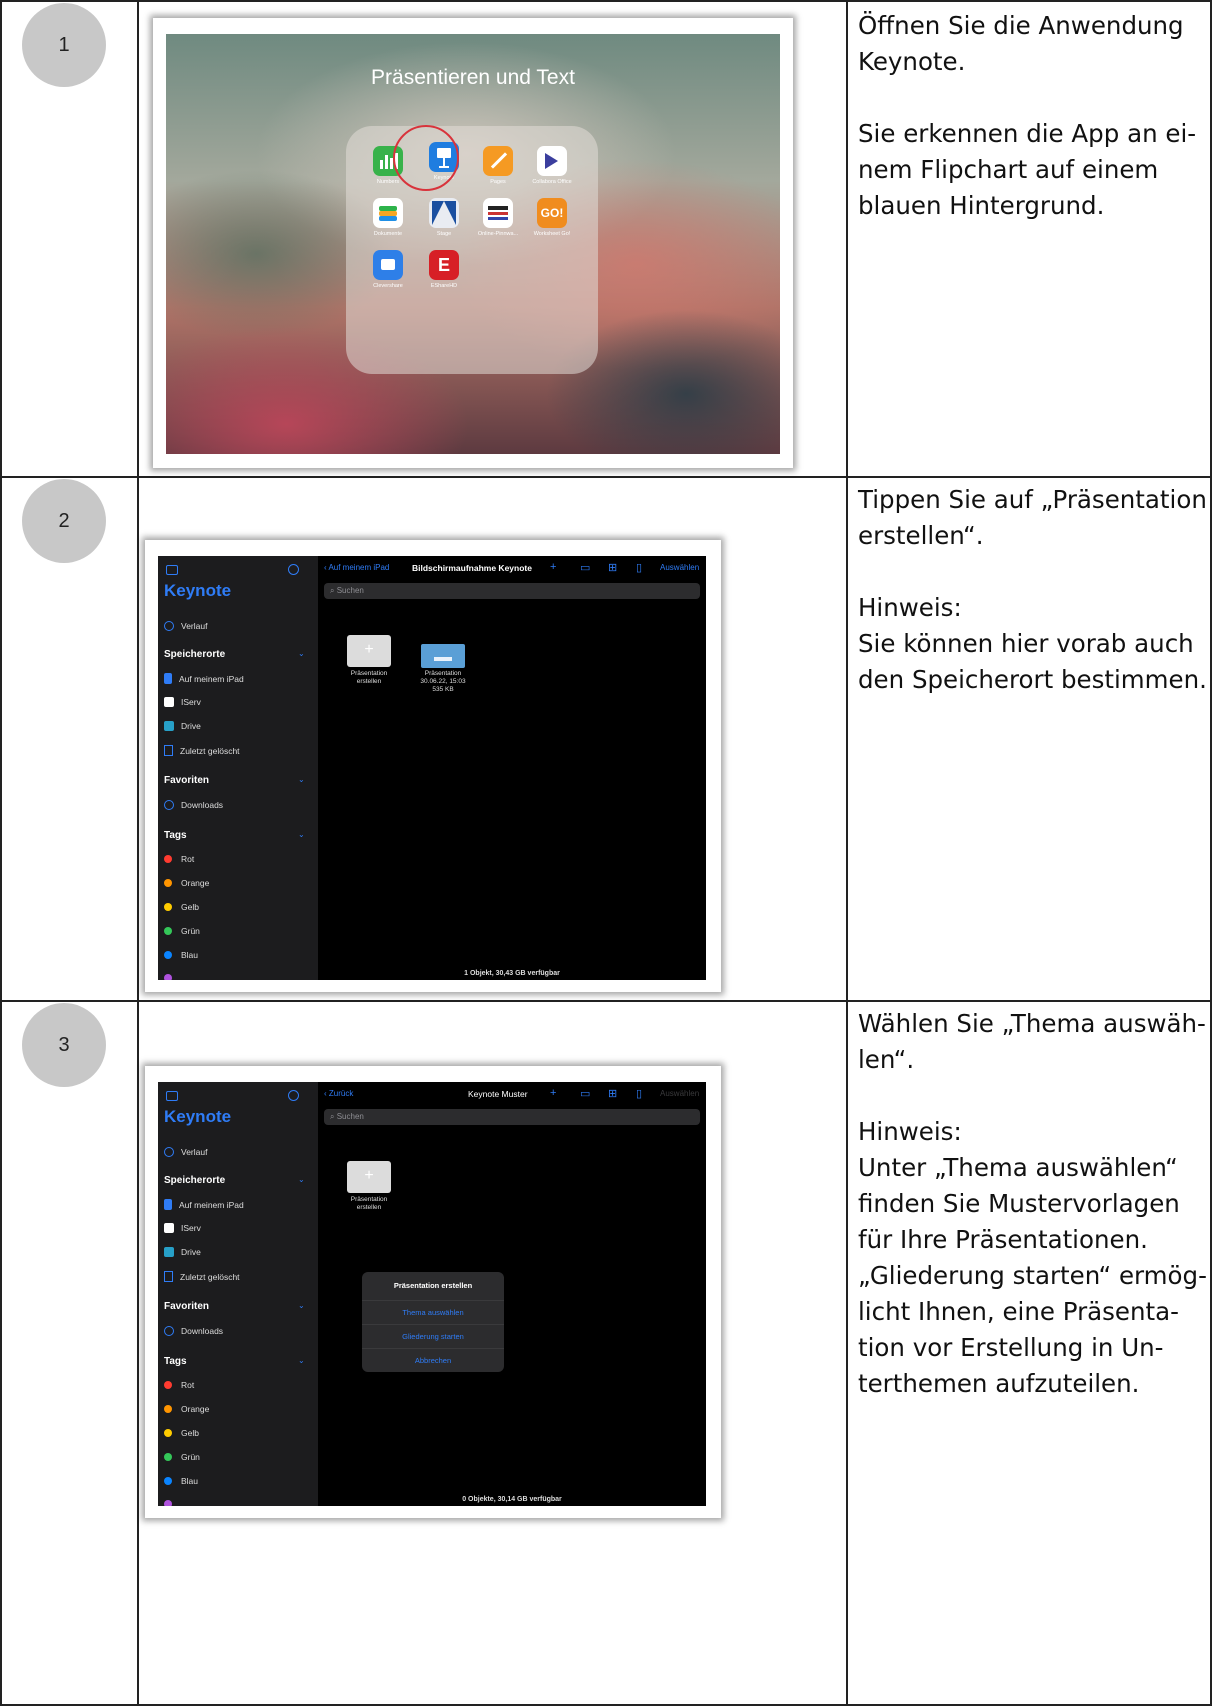  What do you see at coordinates (198, 590) in the screenshot?
I see `app-title: Keynote` at bounding box center [198, 590].